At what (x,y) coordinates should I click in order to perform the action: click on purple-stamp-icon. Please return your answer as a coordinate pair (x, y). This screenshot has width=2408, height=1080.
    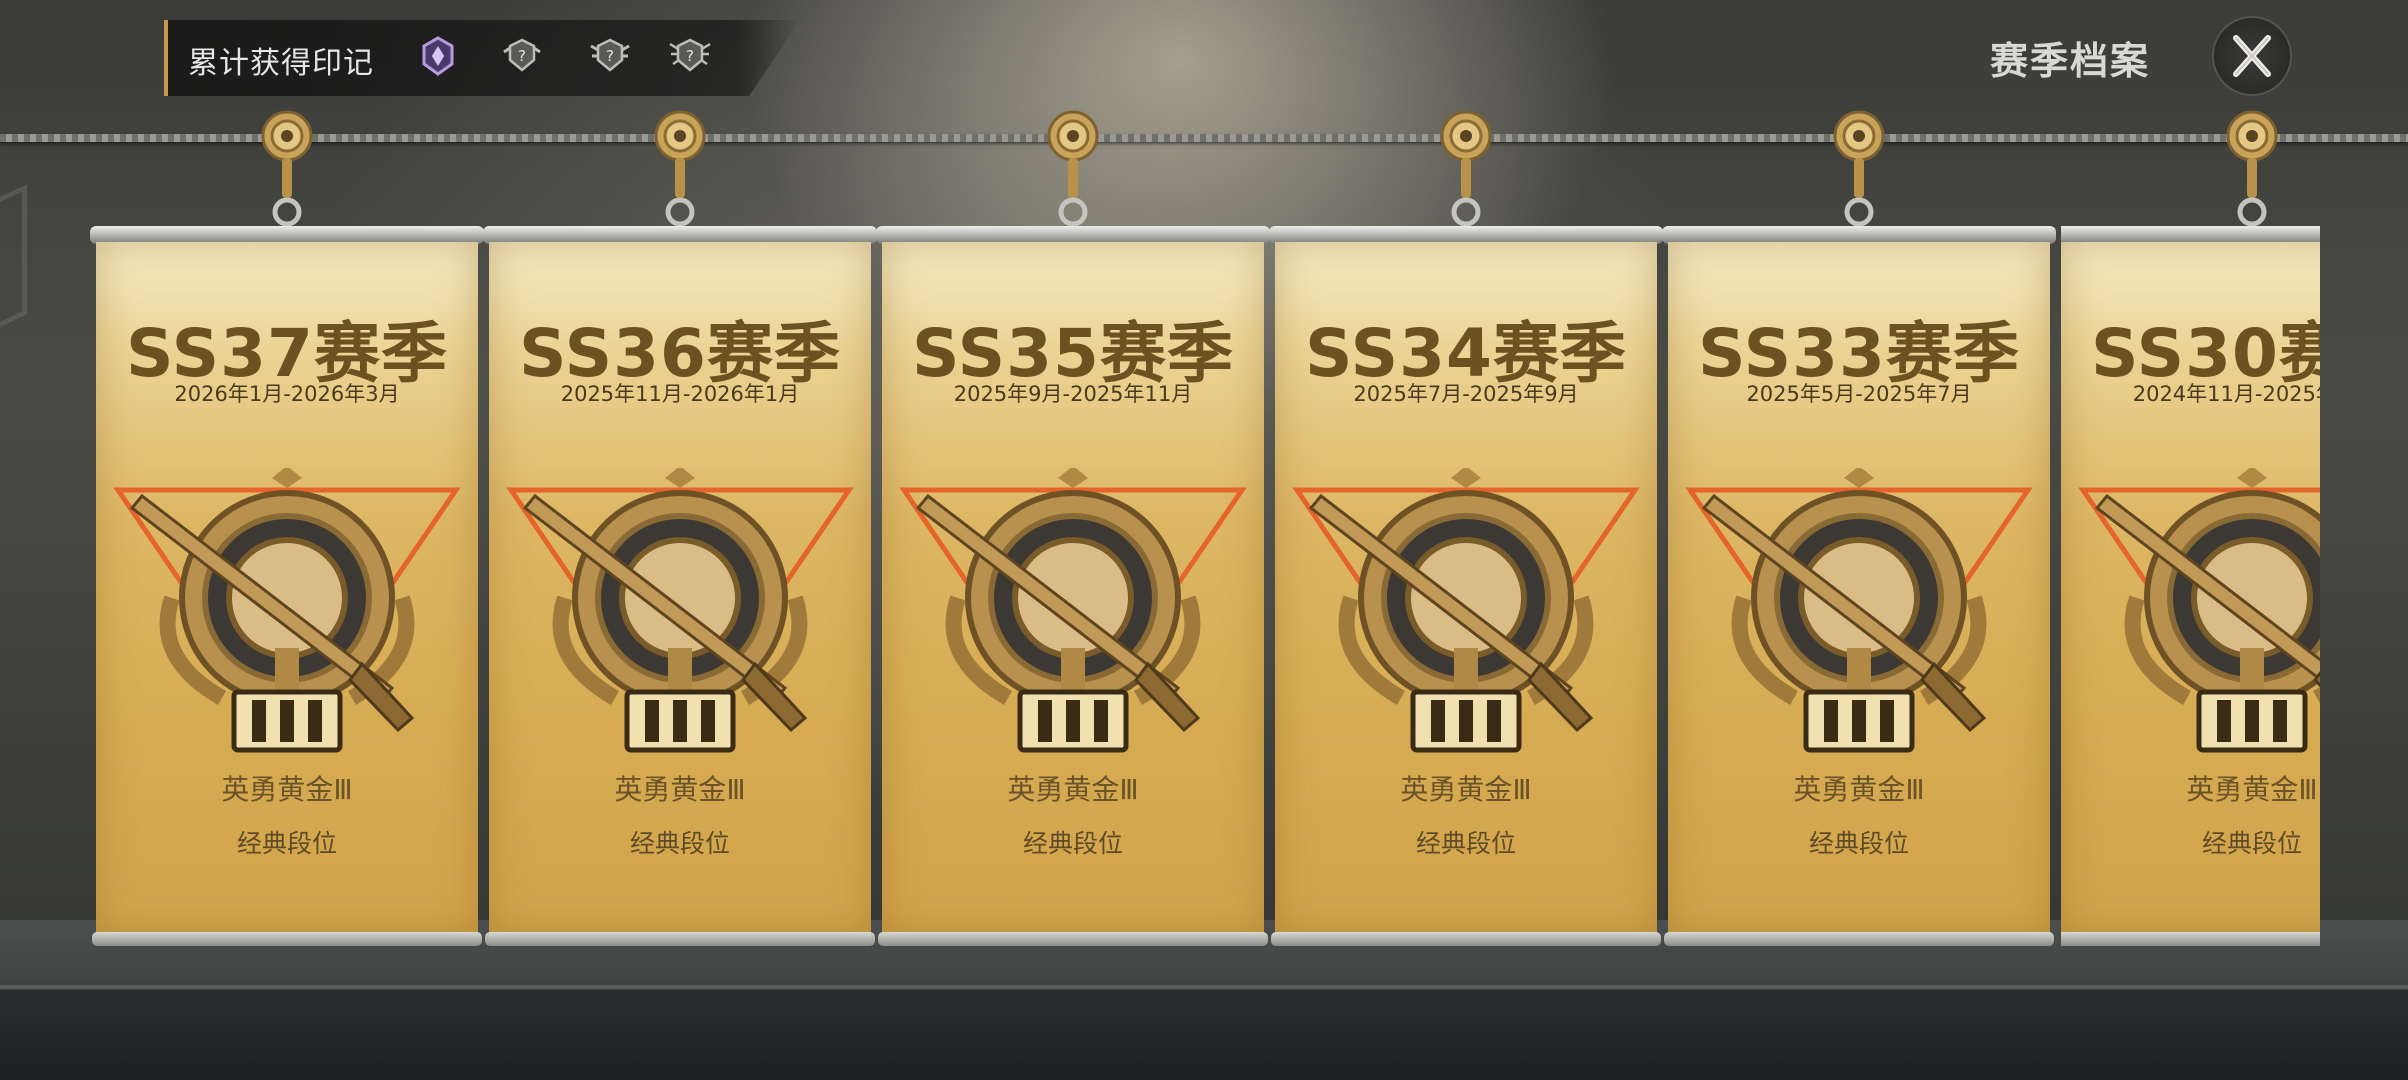
    Looking at the image, I should click on (438, 56).